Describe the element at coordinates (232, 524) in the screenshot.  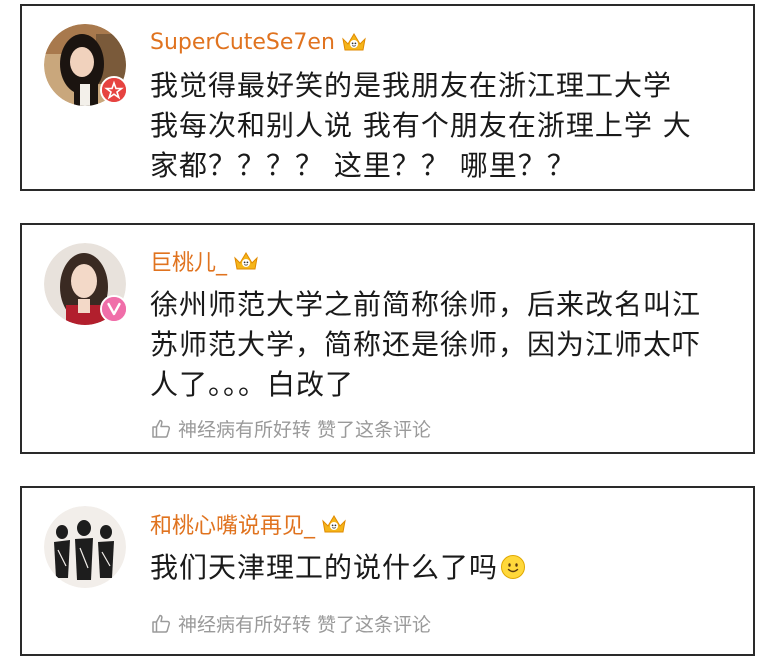
I see `username-link: 和桃心嘴说再见_` at that location.